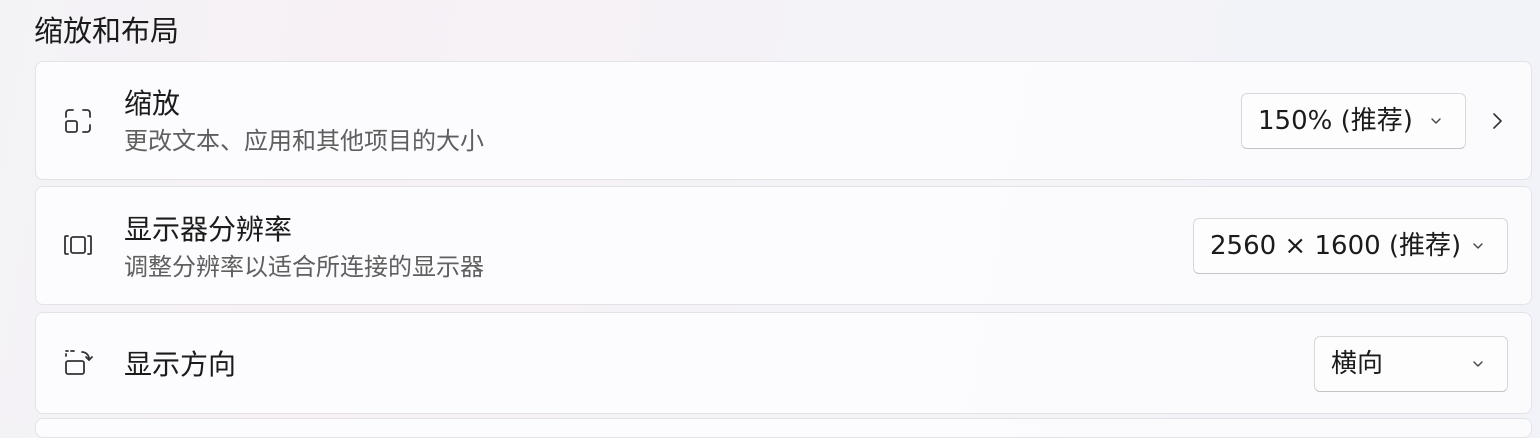 This screenshot has height=438, width=1540. Describe the element at coordinates (1336, 246) in the screenshot. I see `resolution-dropdown-value: 2560 × 1600 (推荐)` at that location.